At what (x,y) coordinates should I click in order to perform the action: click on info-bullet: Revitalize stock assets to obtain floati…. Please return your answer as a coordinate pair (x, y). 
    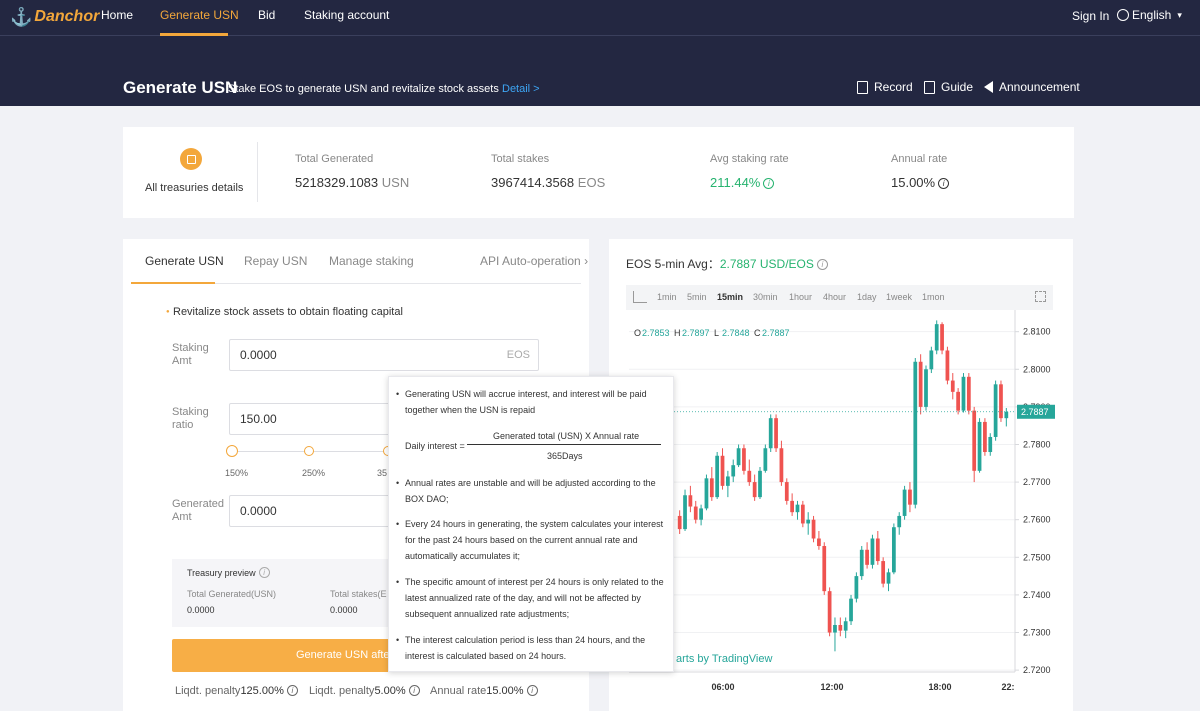
    Looking at the image, I should click on (284, 312).